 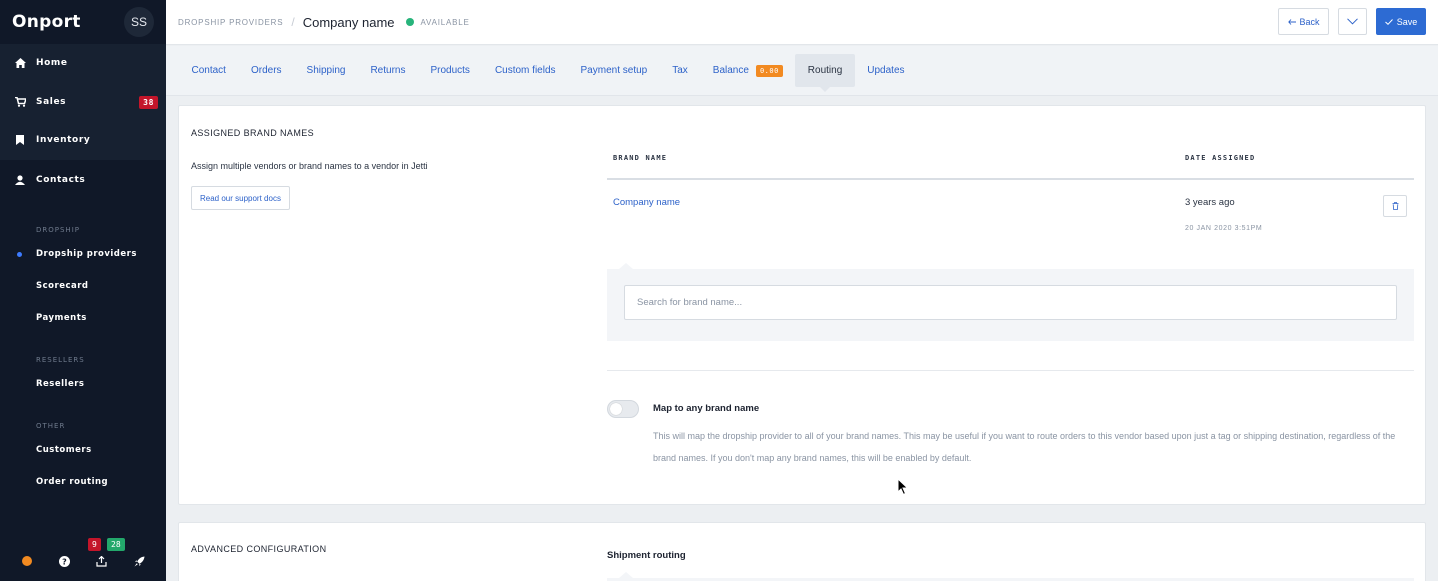 I want to click on sidebar-item-label: Order routing, so click(x=72, y=481).